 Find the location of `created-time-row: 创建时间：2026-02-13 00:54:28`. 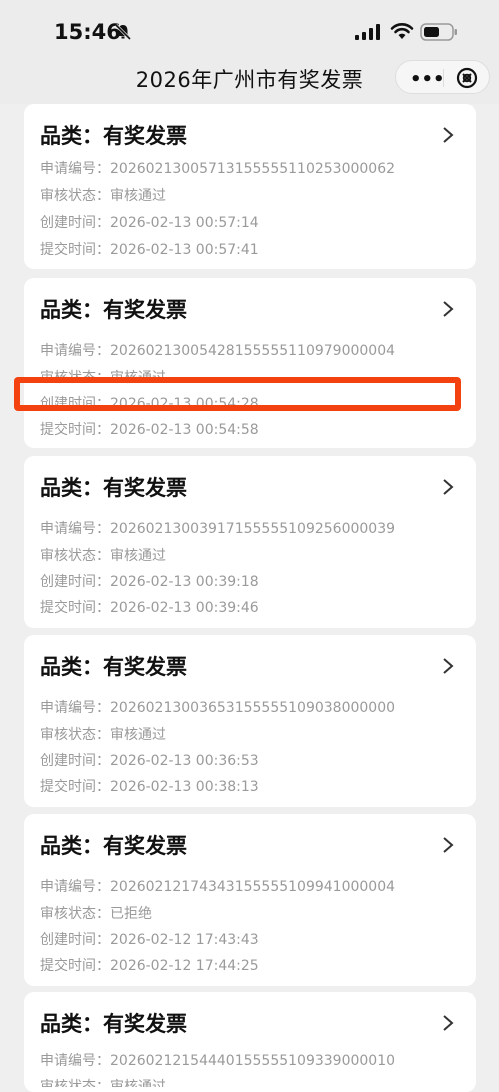

created-time-row: 创建时间：2026-02-13 00:54:28 is located at coordinates (149, 404).